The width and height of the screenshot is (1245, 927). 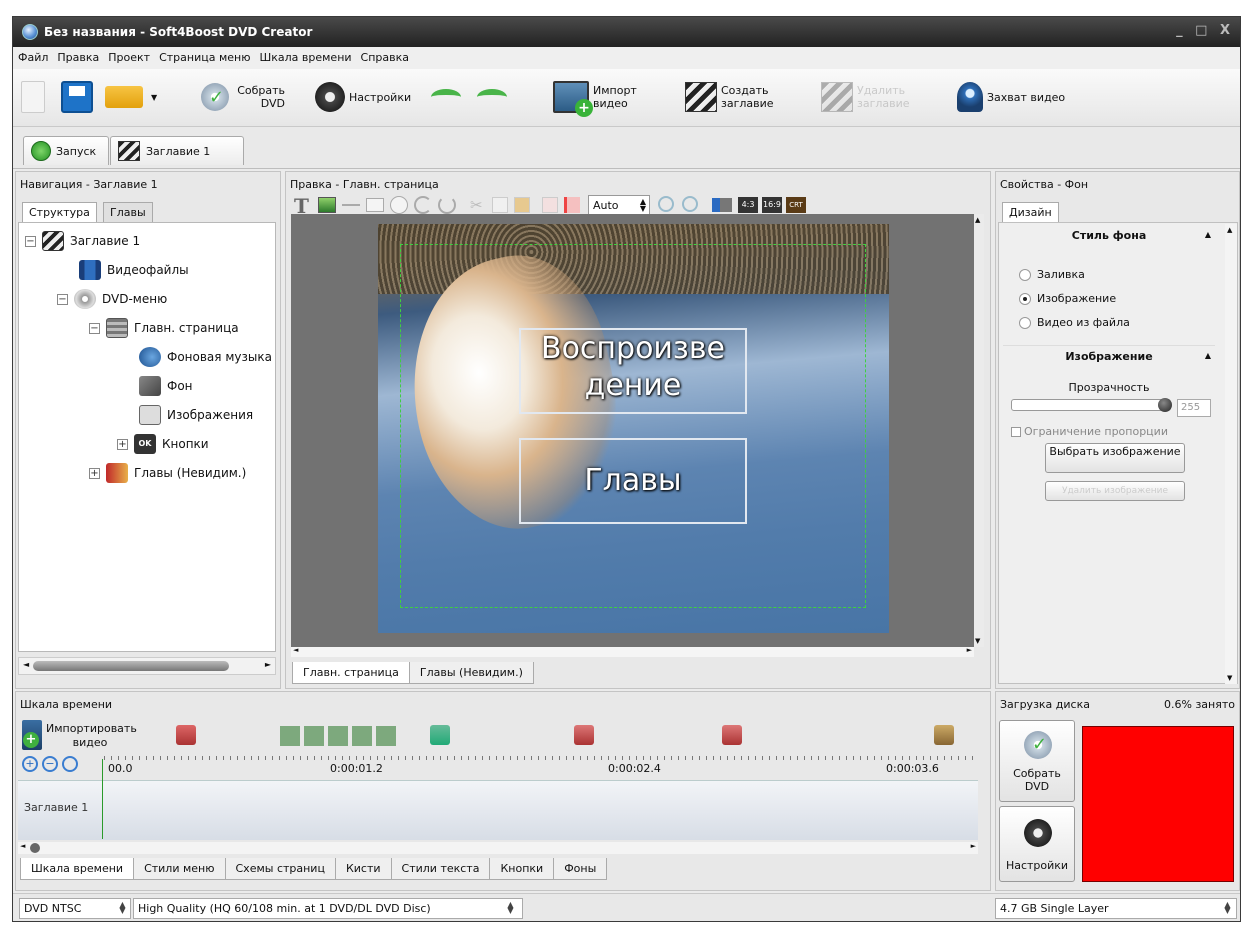 What do you see at coordinates (1091, 405) in the screenshot?
I see `transparency-slider` at bounding box center [1091, 405].